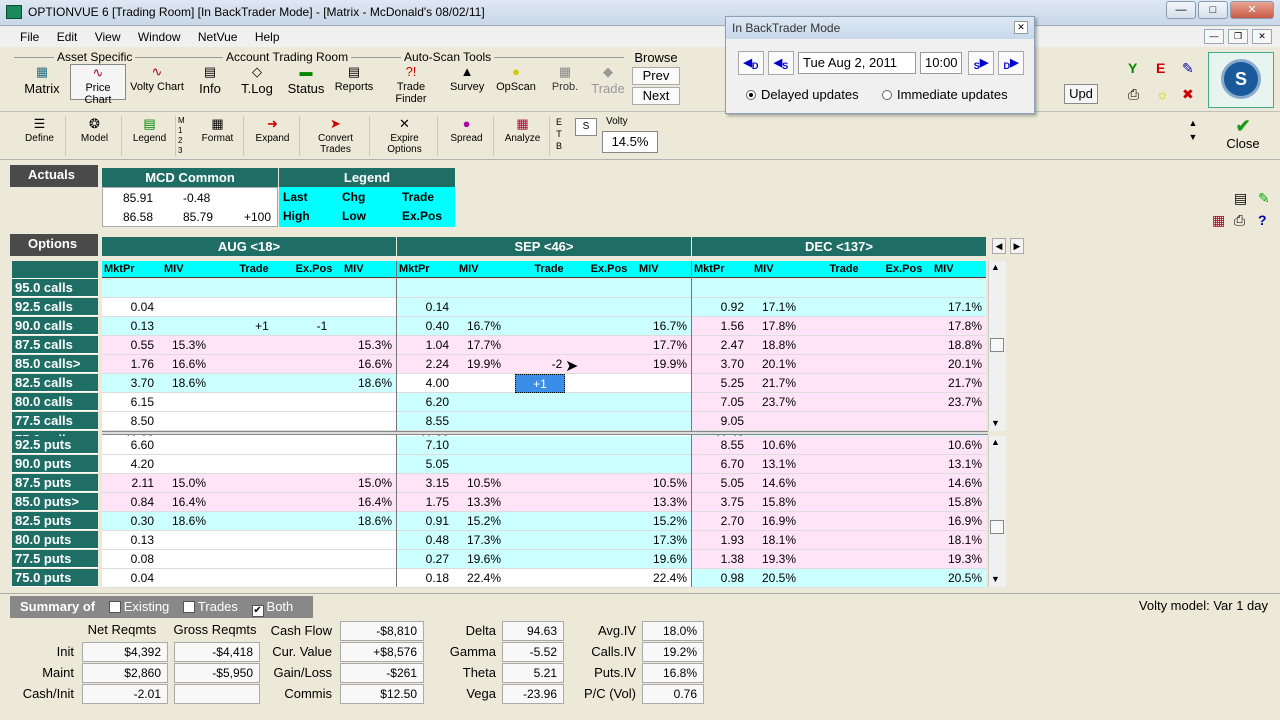  What do you see at coordinates (658, 502) in the screenshot?
I see `table-cell: 13.3%` at bounding box center [658, 502].